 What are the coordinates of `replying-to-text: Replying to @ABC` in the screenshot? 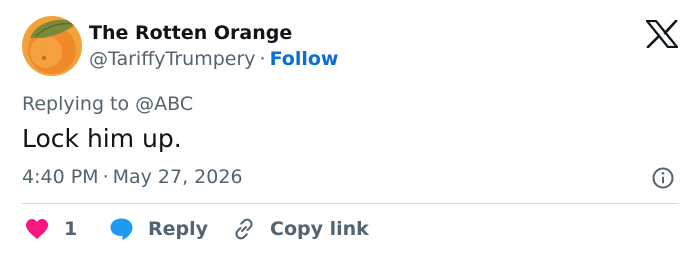 It's located at (107, 104).